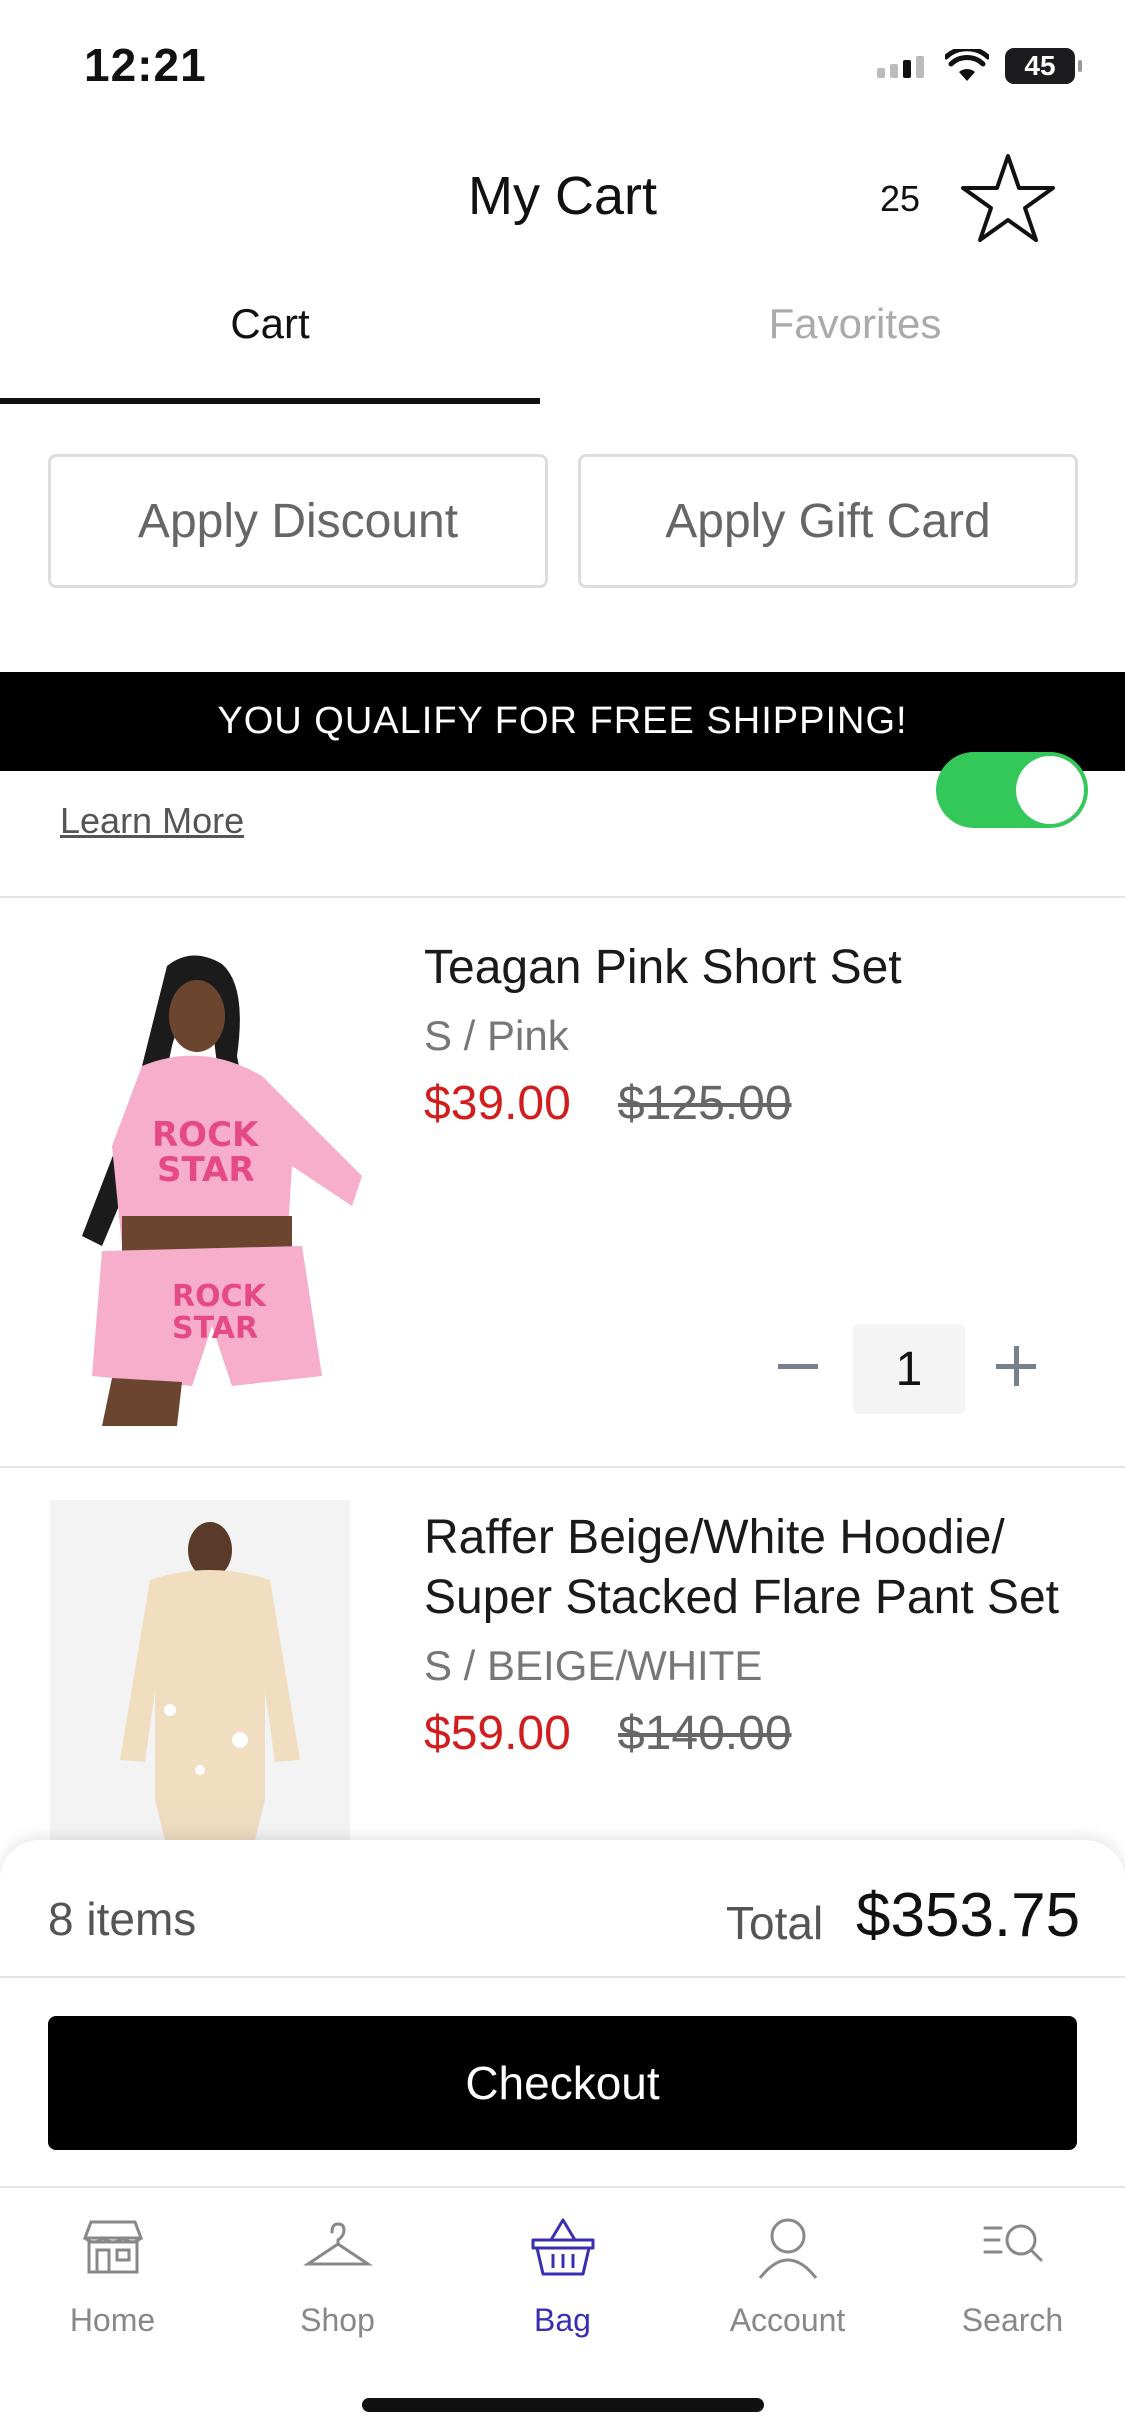  What do you see at coordinates (562, 2083) in the screenshot?
I see `checkout-button: Checkout` at bounding box center [562, 2083].